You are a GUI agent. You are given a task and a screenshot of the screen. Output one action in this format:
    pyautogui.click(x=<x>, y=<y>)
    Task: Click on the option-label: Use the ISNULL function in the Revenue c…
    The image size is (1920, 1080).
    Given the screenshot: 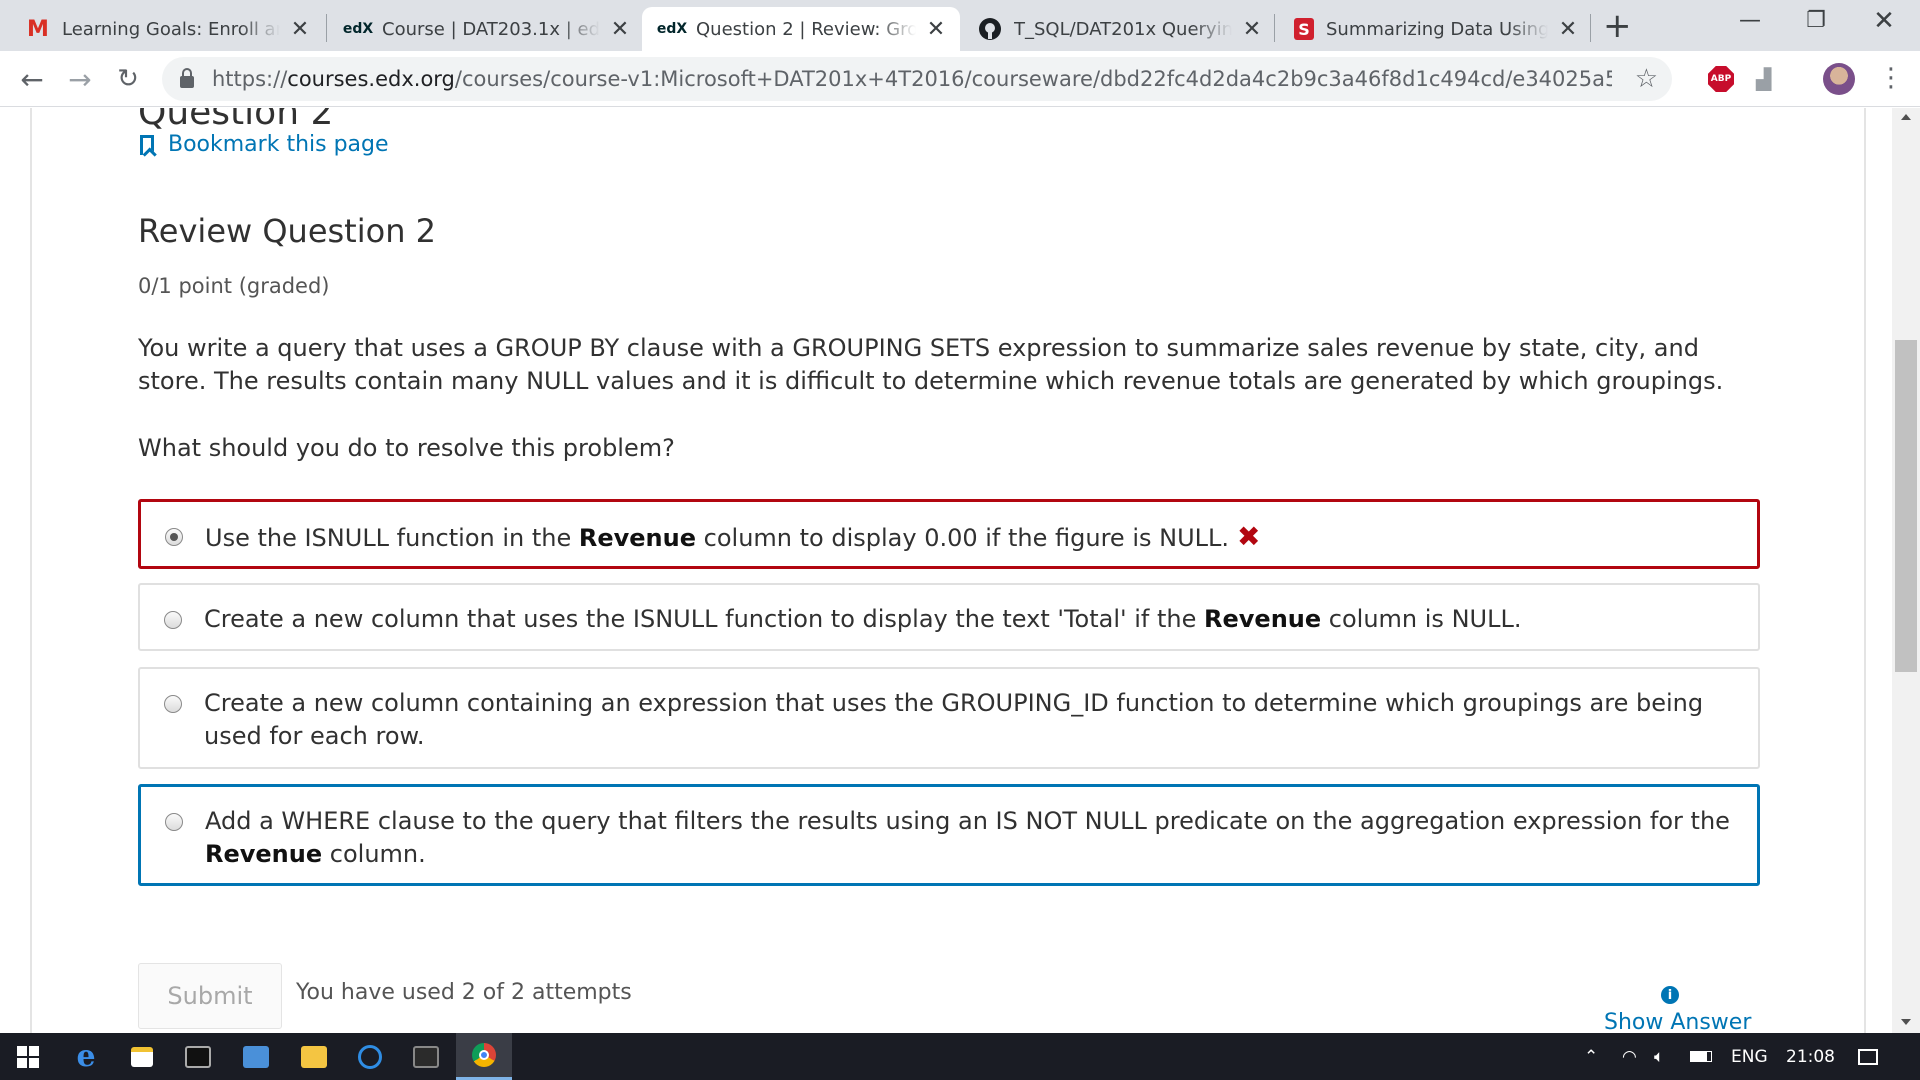 What is the action you would take?
    pyautogui.click(x=732, y=537)
    